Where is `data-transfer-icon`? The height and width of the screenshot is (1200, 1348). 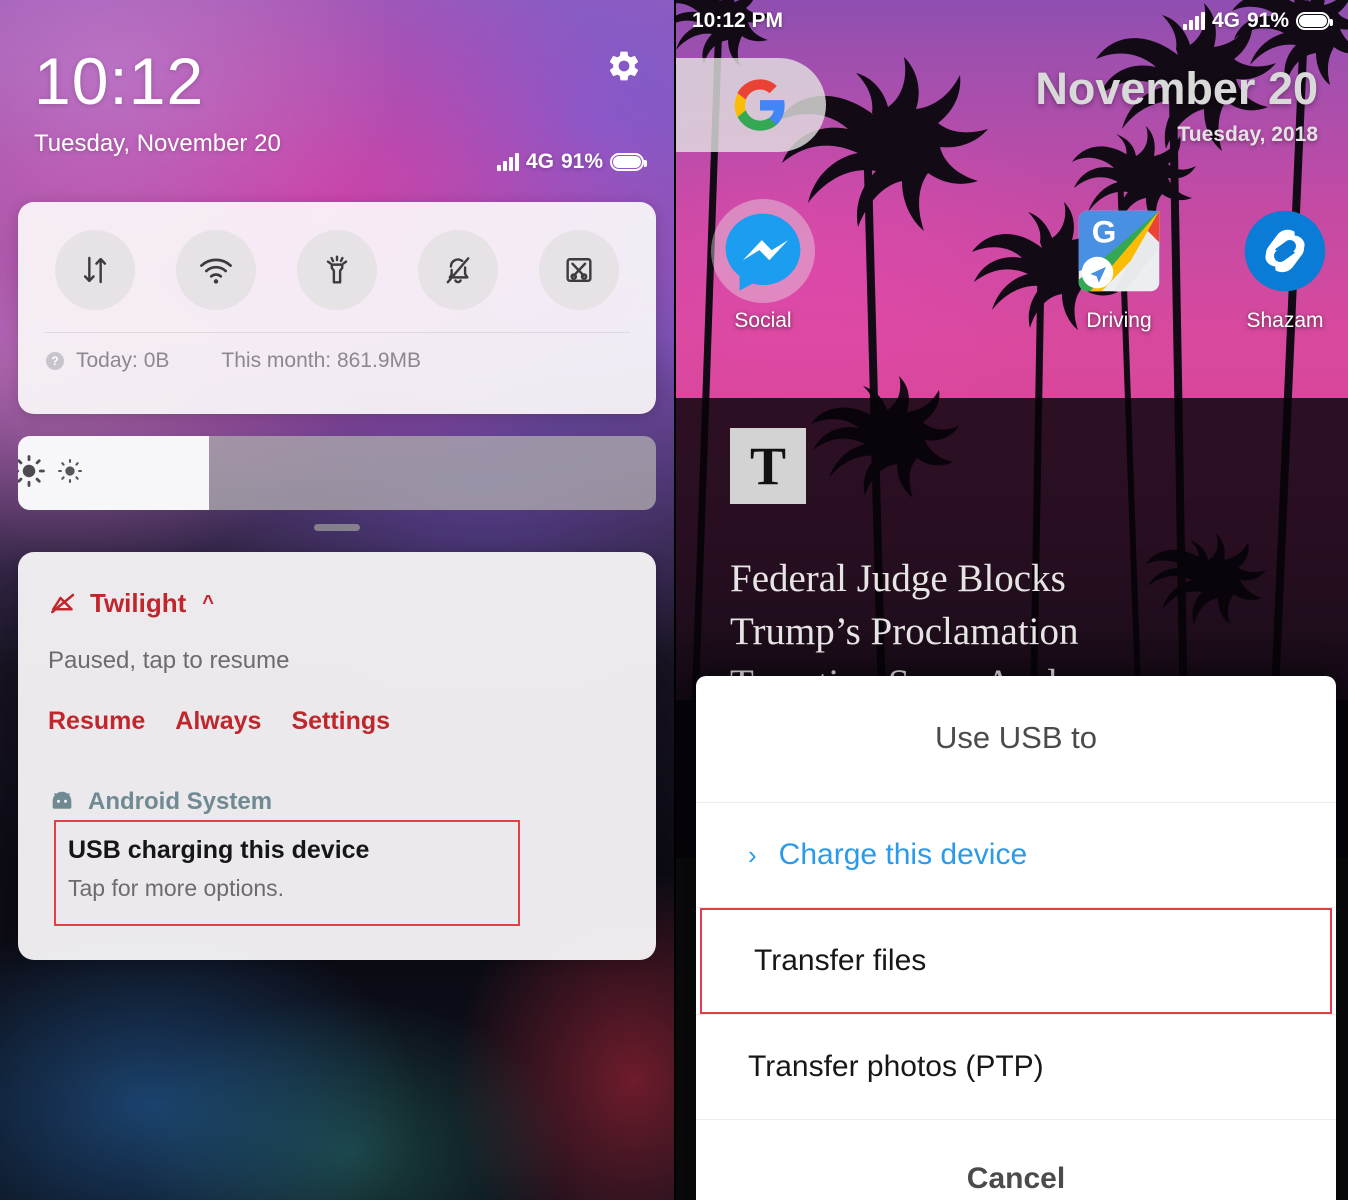
data-transfer-icon is located at coordinates (94, 270).